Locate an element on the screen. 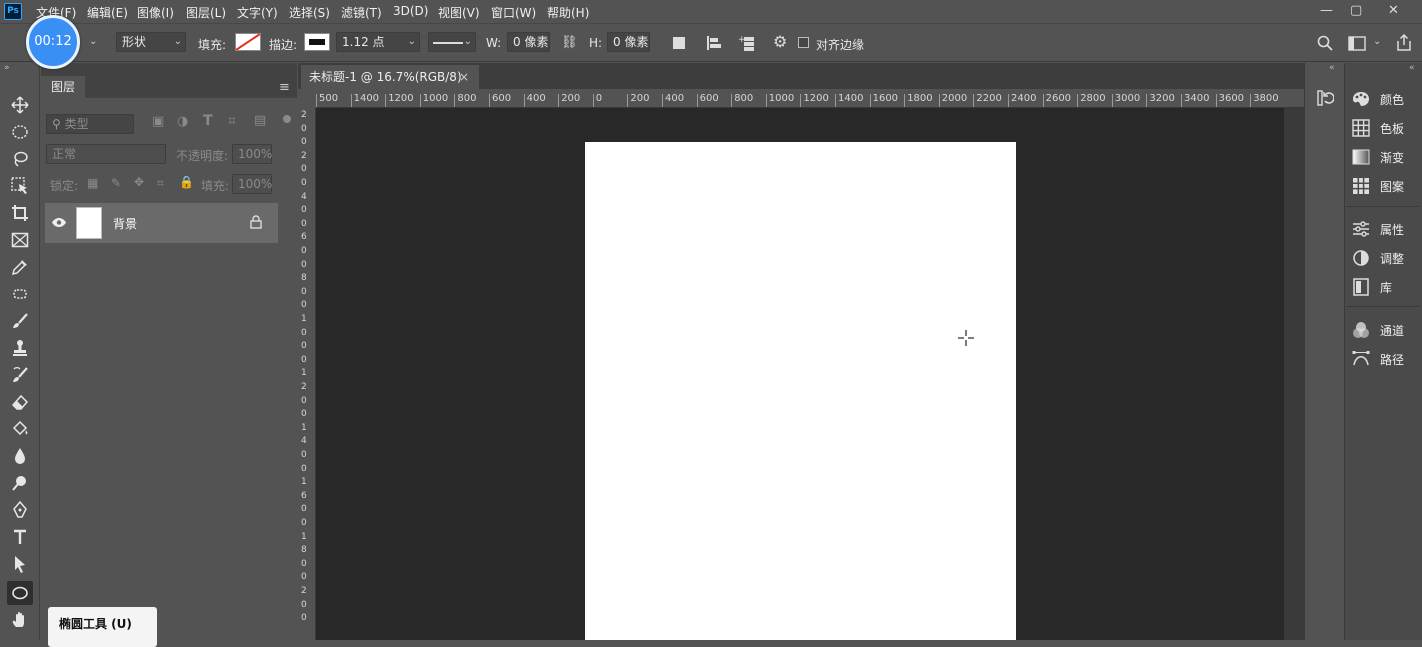 The height and width of the screenshot is (647, 1422). fill-opacity-field: 100% is located at coordinates (252, 184).